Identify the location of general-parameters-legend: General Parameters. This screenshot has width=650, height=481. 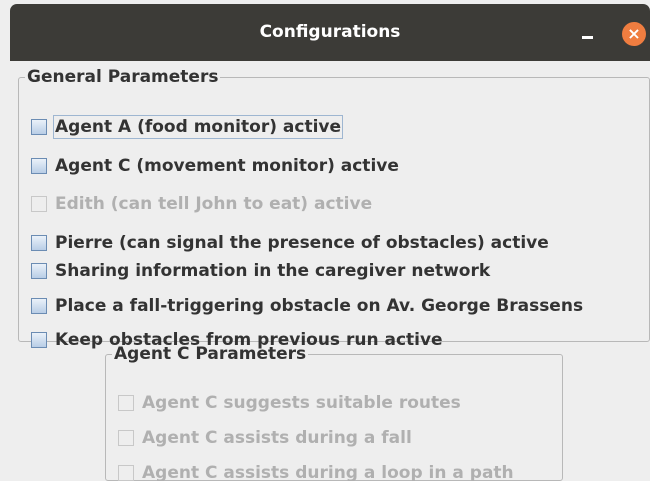
(123, 77).